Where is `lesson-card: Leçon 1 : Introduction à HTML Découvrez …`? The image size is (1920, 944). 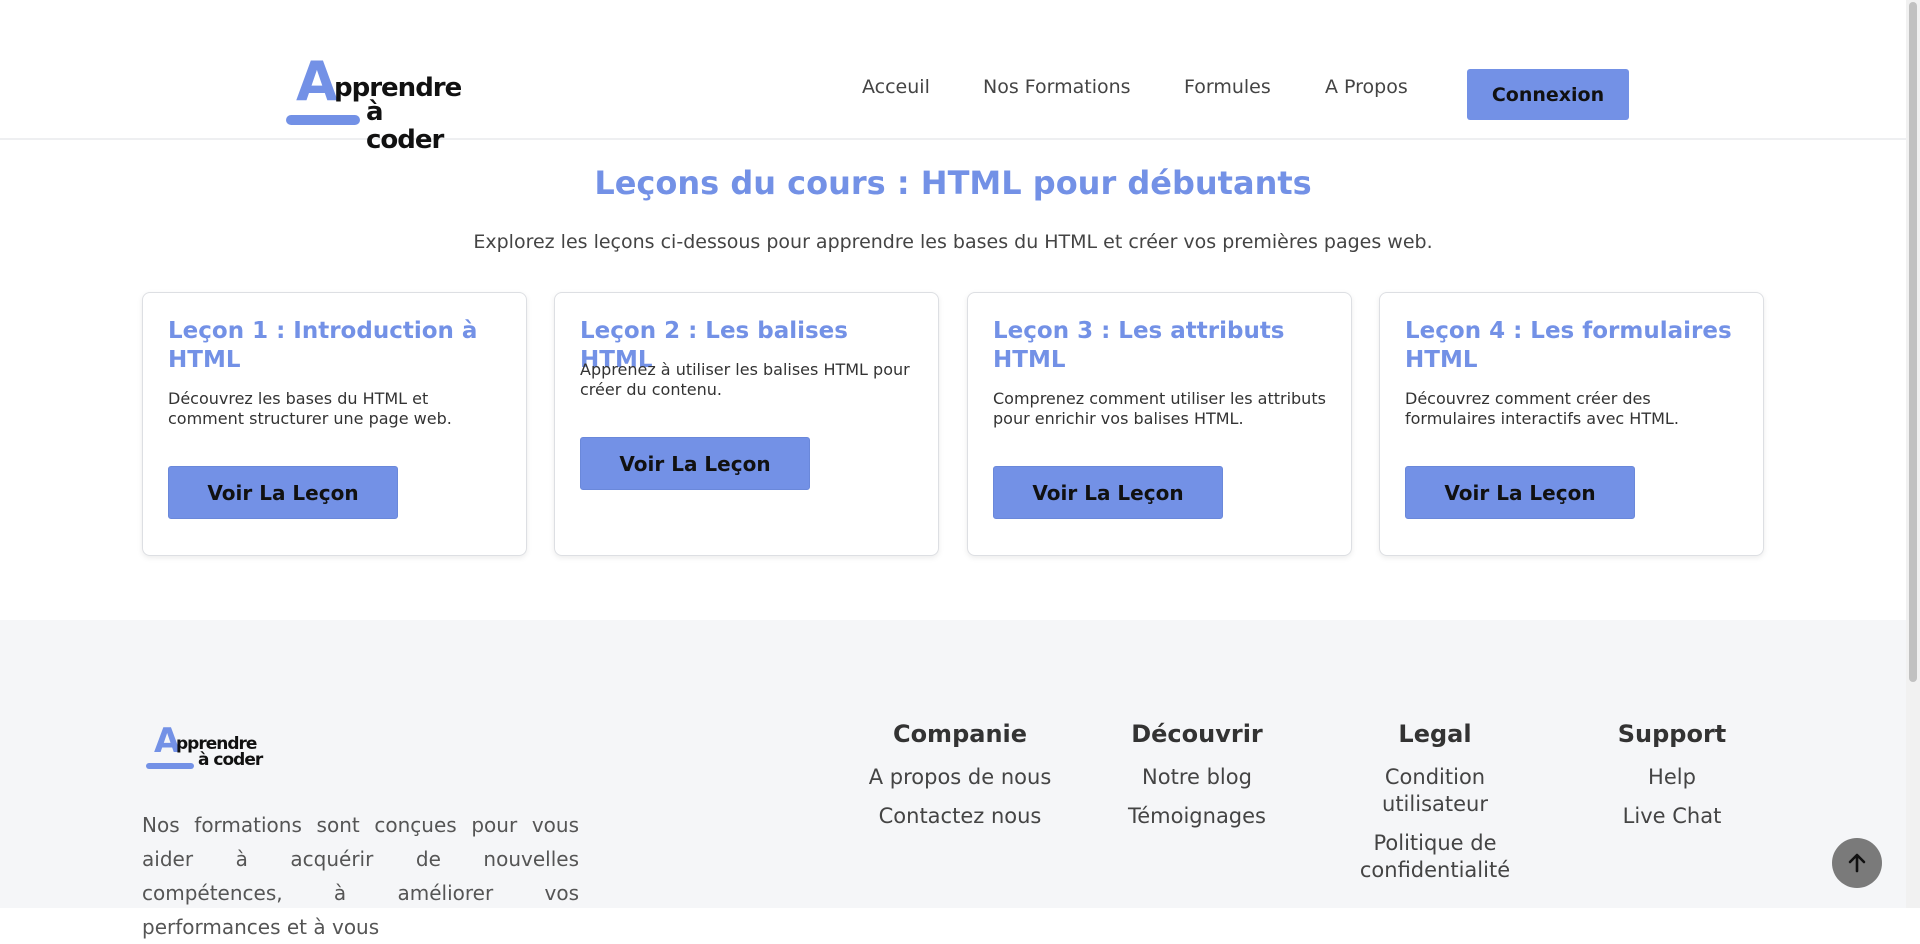
lesson-card: Leçon 1 : Introduction à HTML Découvrez … is located at coordinates (334, 424).